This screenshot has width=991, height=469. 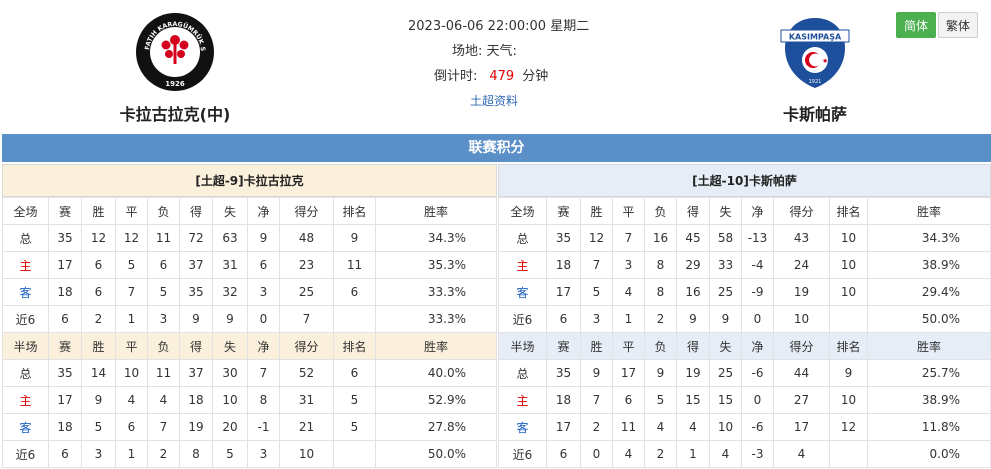 What do you see at coordinates (196, 400) in the screenshot?
I see `cell-gf: 18` at bounding box center [196, 400].